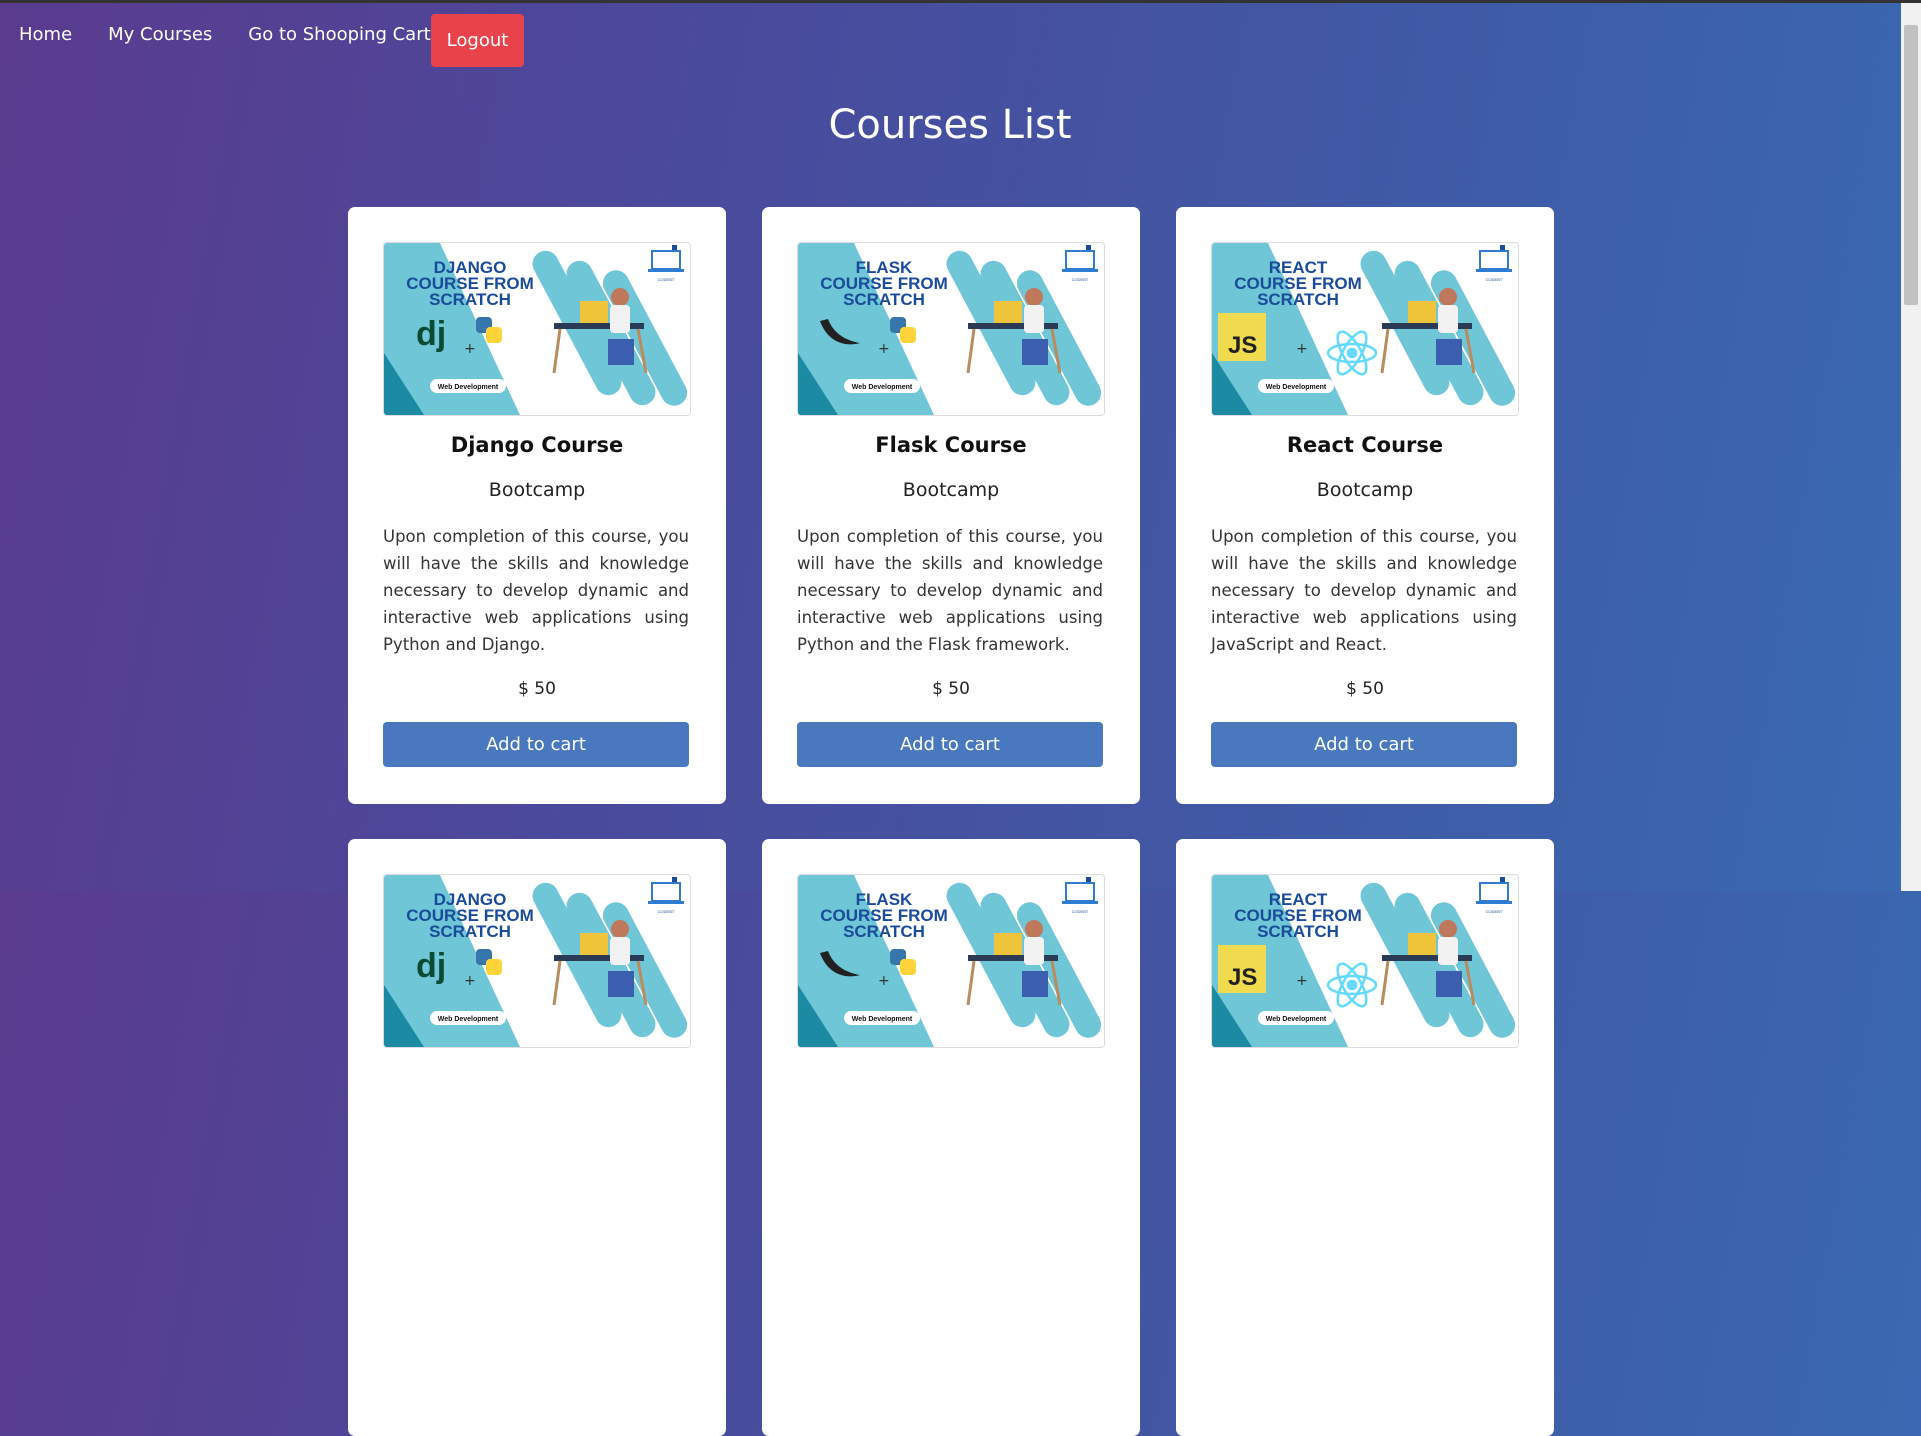 The width and height of the screenshot is (1921, 1436). Describe the element at coordinates (1911, 165) in the screenshot. I see `scrollbar-thumb` at that location.